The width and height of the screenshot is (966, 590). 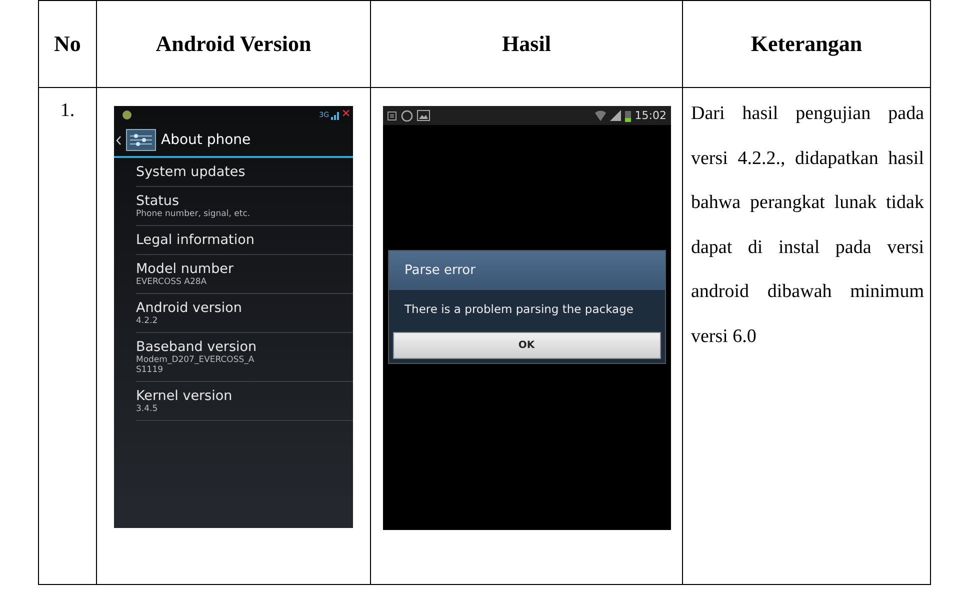 I want to click on settings-item-subtitle: Modem_D207_EVERCOSS_A S1119, so click(x=196, y=365).